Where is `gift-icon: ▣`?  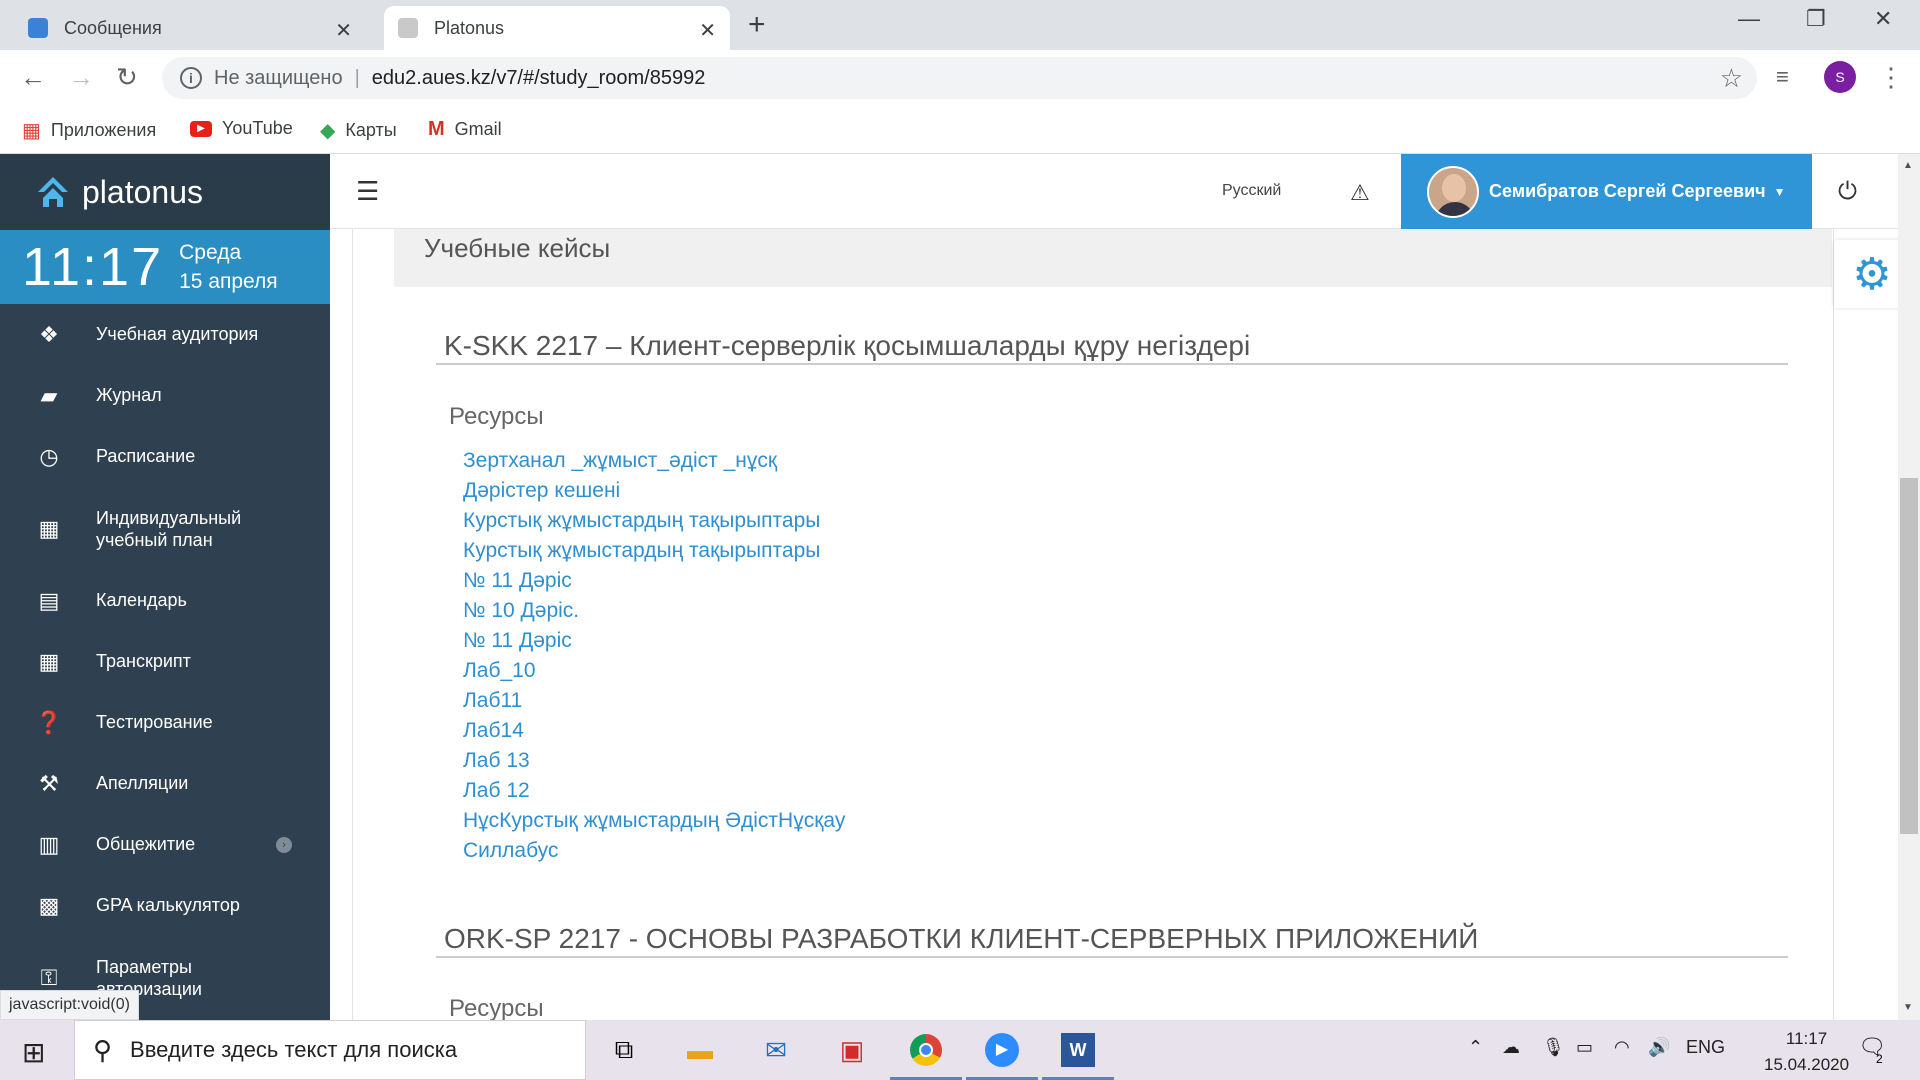 gift-icon: ▣ is located at coordinates (852, 1050).